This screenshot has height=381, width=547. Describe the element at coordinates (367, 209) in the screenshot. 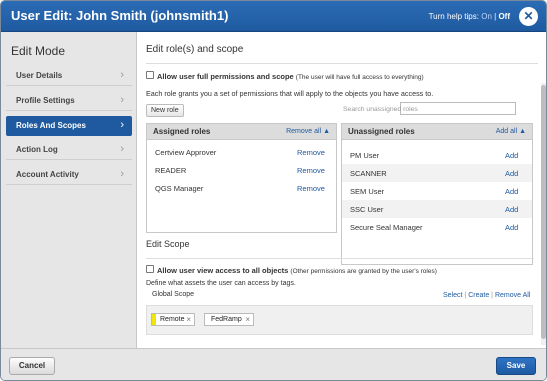

I see `unassigned-role-name: SSC User` at that location.